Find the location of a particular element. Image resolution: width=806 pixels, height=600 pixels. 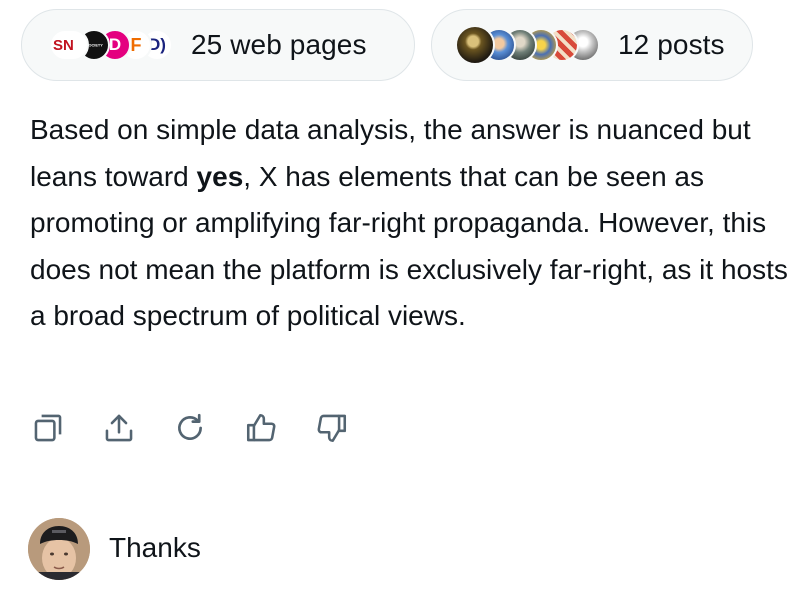

web-sources-label: 25 web pages is located at coordinates (279, 44).